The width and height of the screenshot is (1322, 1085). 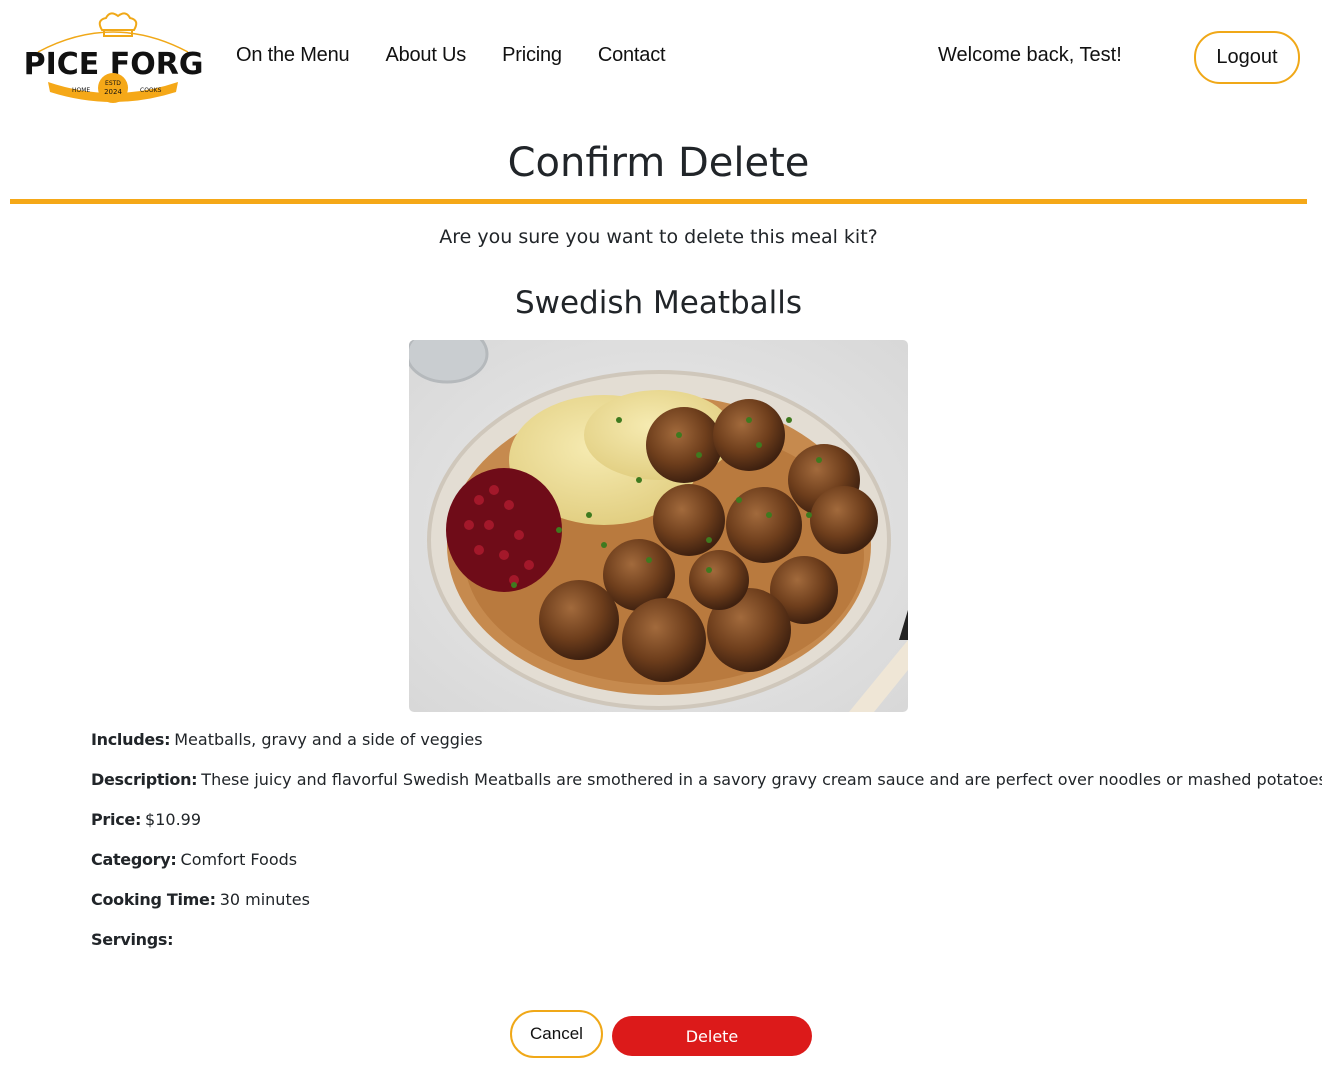 I want to click on category-value: Comfort Foods, so click(x=239, y=859).